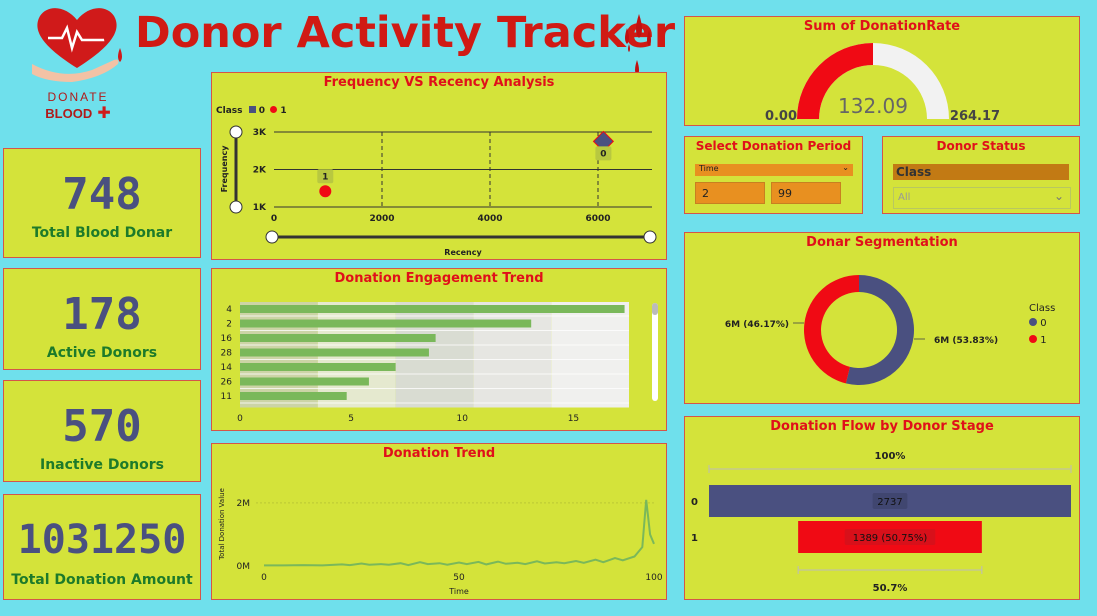 The height and width of the screenshot is (616, 1097). I want to click on funnel-bar-label: 2737, so click(889, 502).